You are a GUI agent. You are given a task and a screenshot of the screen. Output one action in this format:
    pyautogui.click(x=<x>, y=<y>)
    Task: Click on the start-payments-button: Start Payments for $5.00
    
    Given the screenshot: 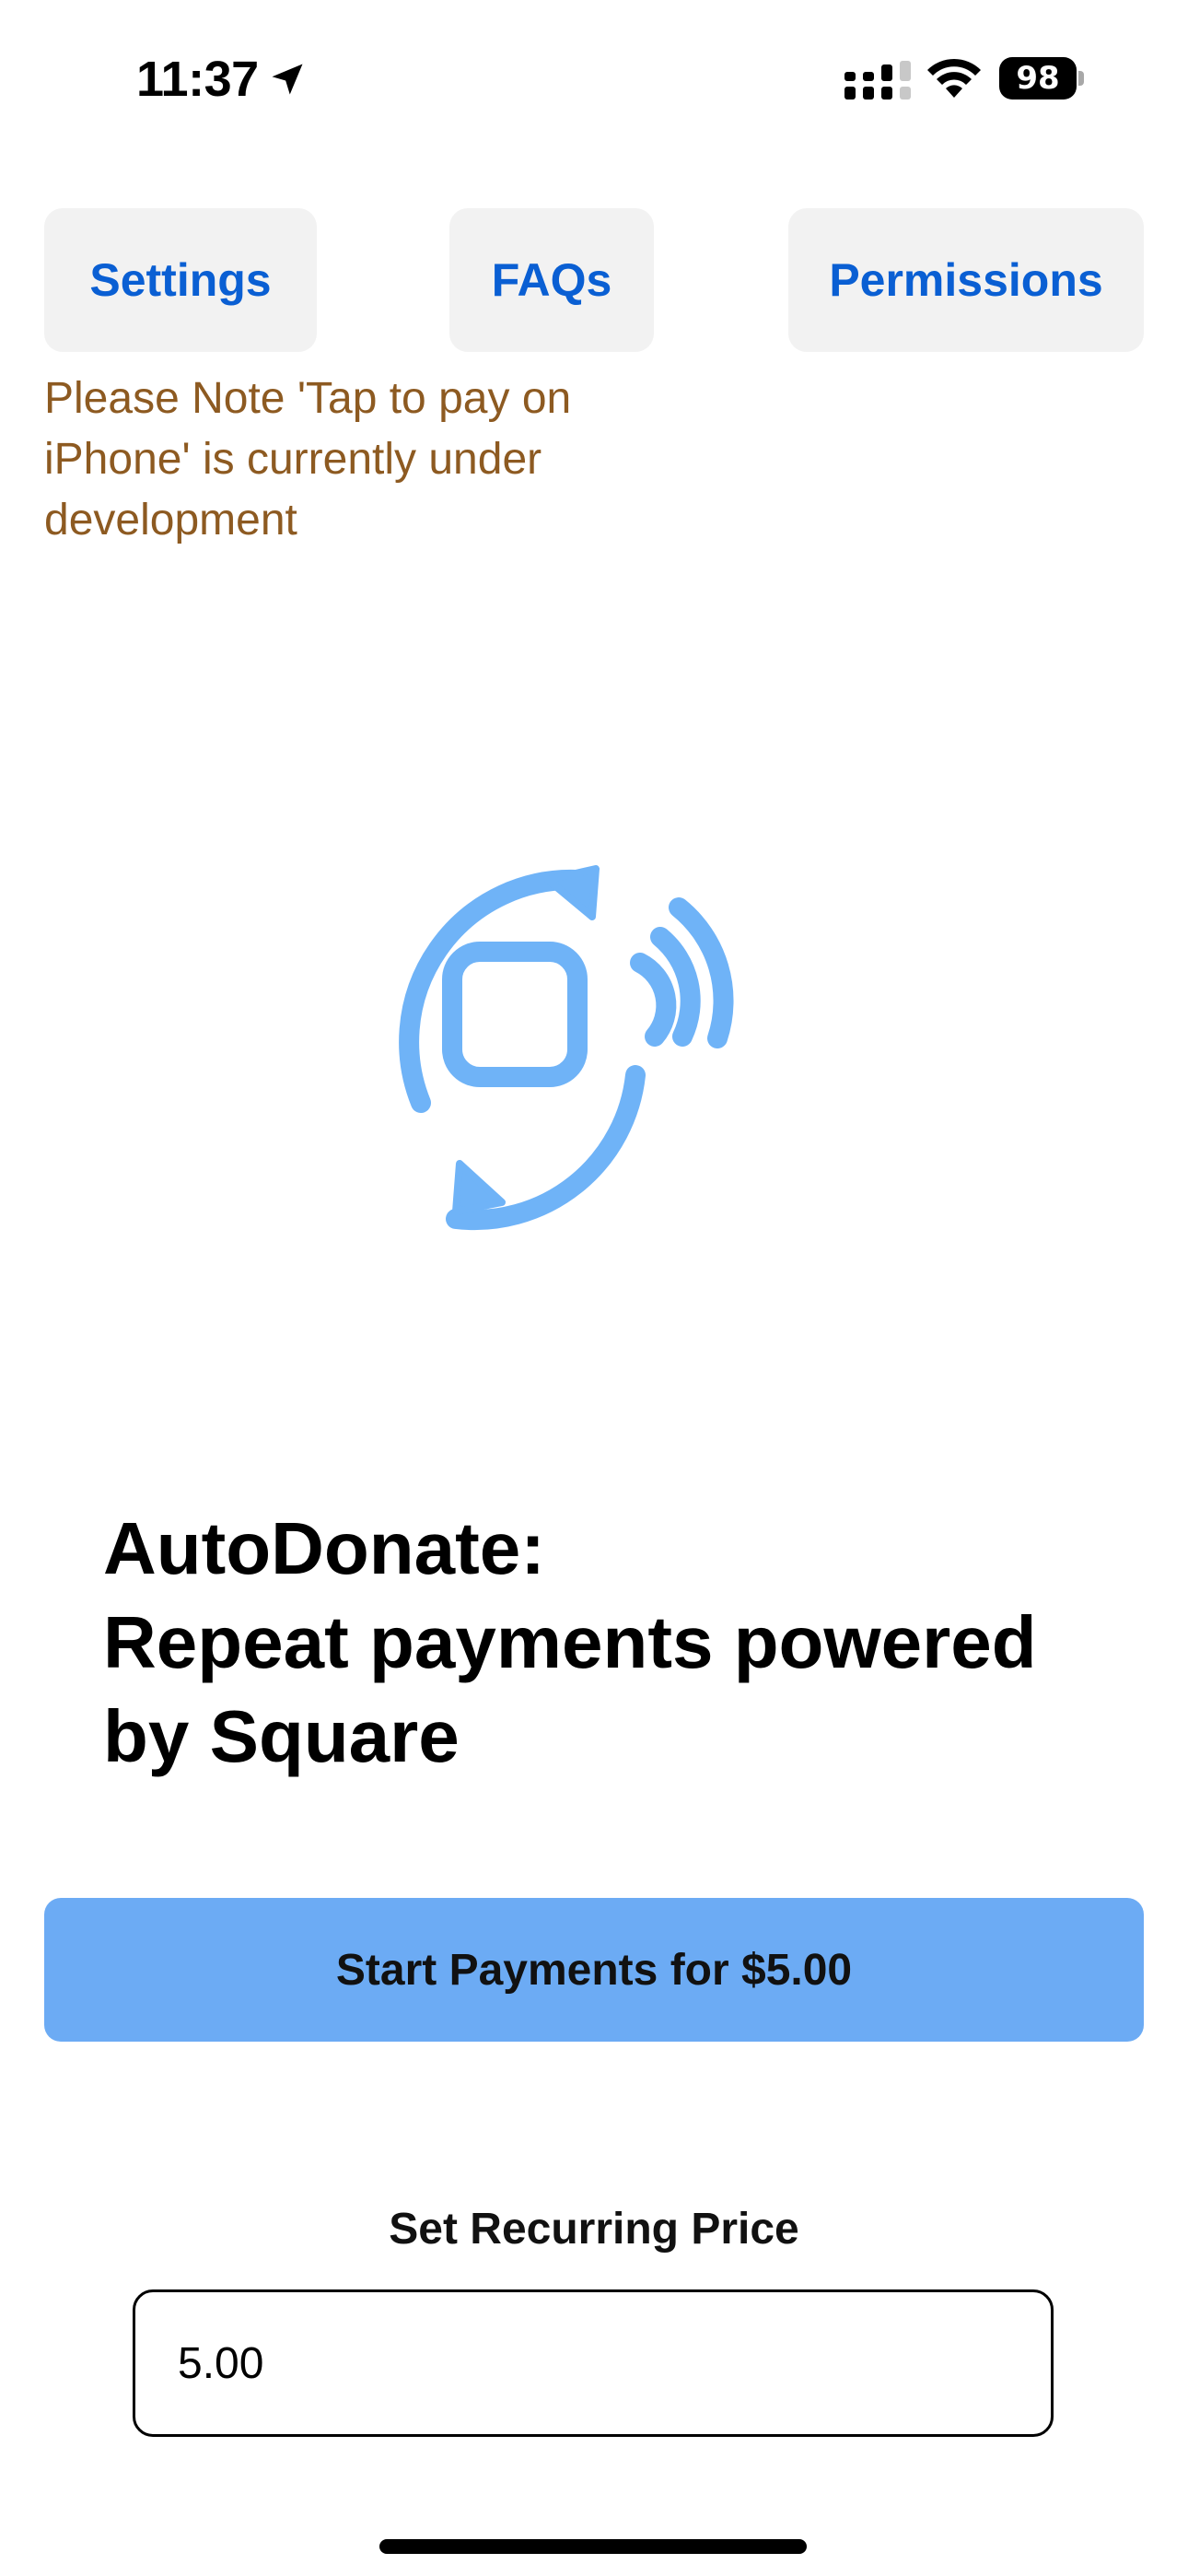 What is the action you would take?
    pyautogui.click(x=594, y=1970)
    